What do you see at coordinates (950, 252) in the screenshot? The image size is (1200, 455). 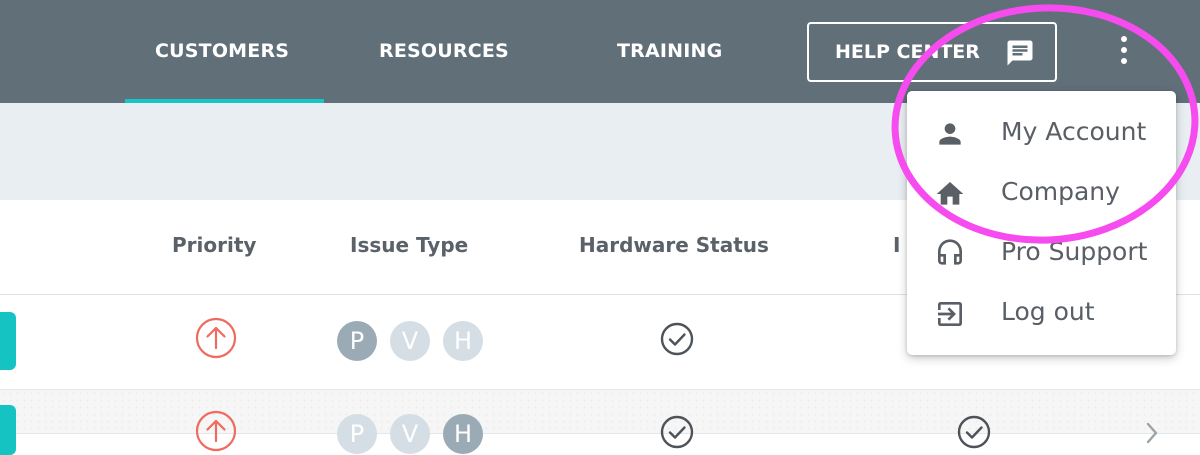 I see `headset-icon` at bounding box center [950, 252].